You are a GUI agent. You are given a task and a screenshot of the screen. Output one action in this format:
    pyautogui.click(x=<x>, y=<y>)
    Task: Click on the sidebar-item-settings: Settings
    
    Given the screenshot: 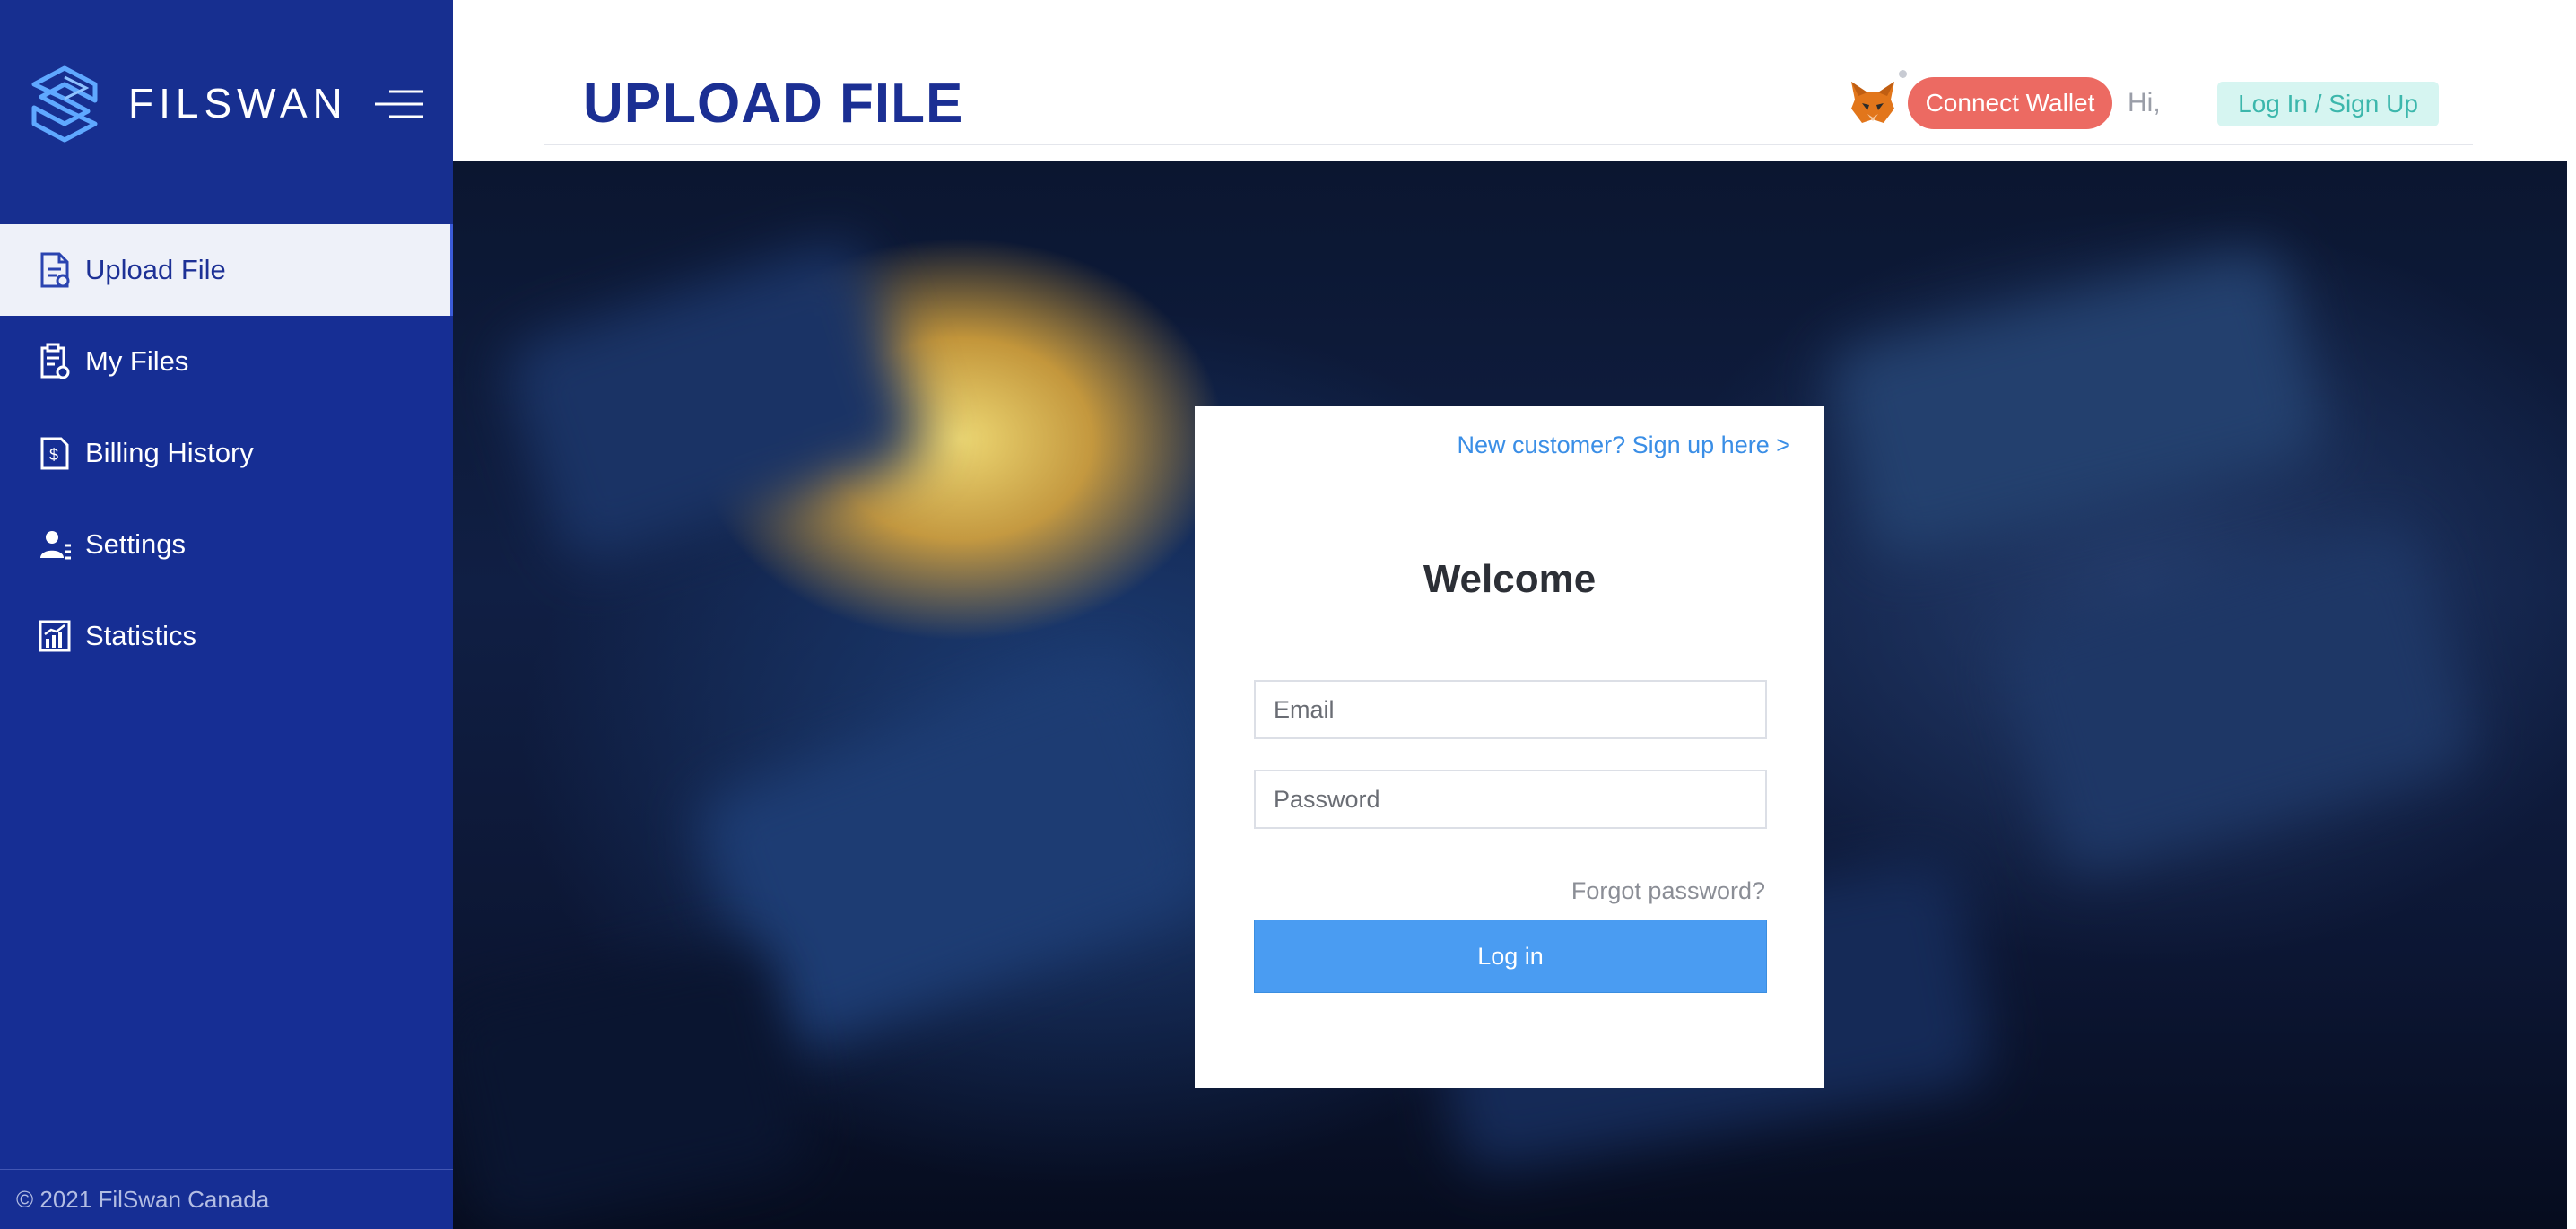 What is the action you would take?
    pyautogui.click(x=226, y=544)
    